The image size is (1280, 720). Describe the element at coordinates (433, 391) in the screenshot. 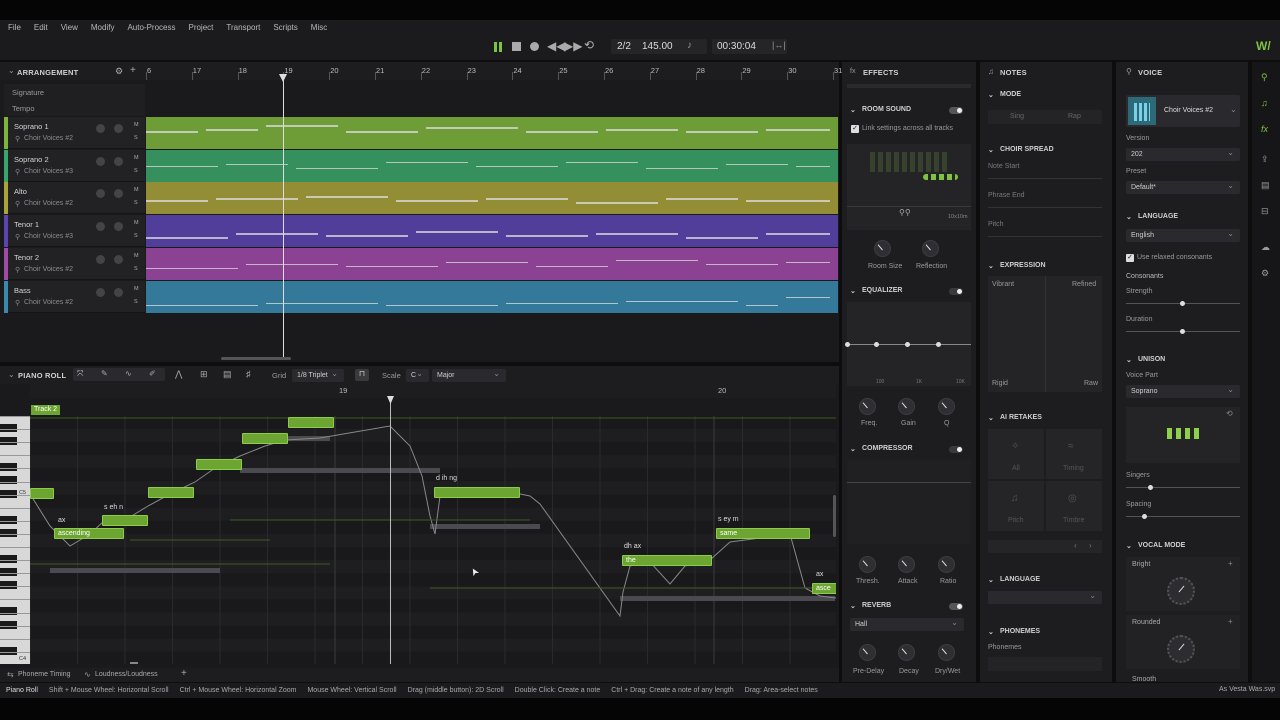

I see `piano-roll-ruler: 19 20` at that location.